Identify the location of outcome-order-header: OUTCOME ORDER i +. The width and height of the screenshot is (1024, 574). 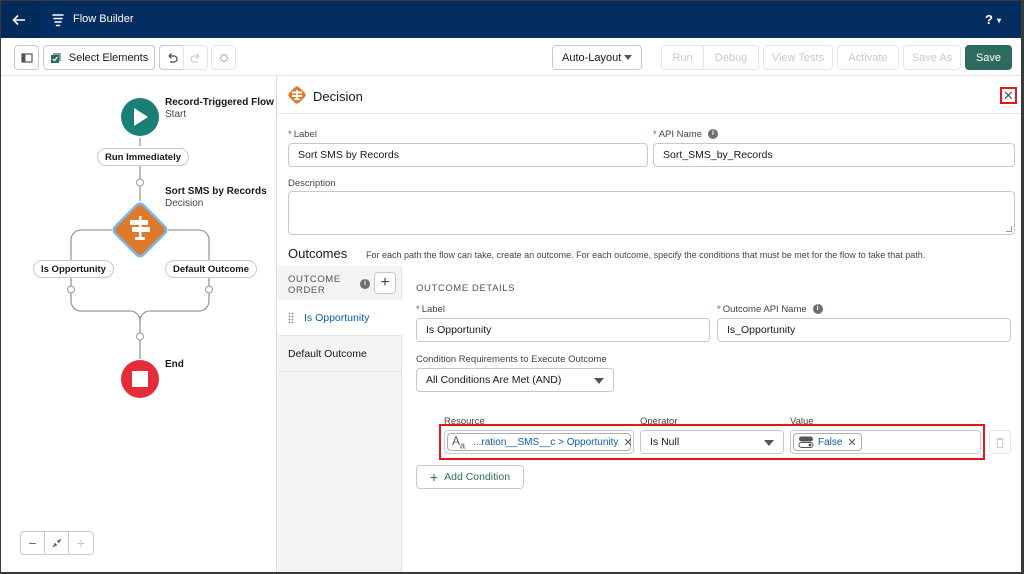
(340, 283).